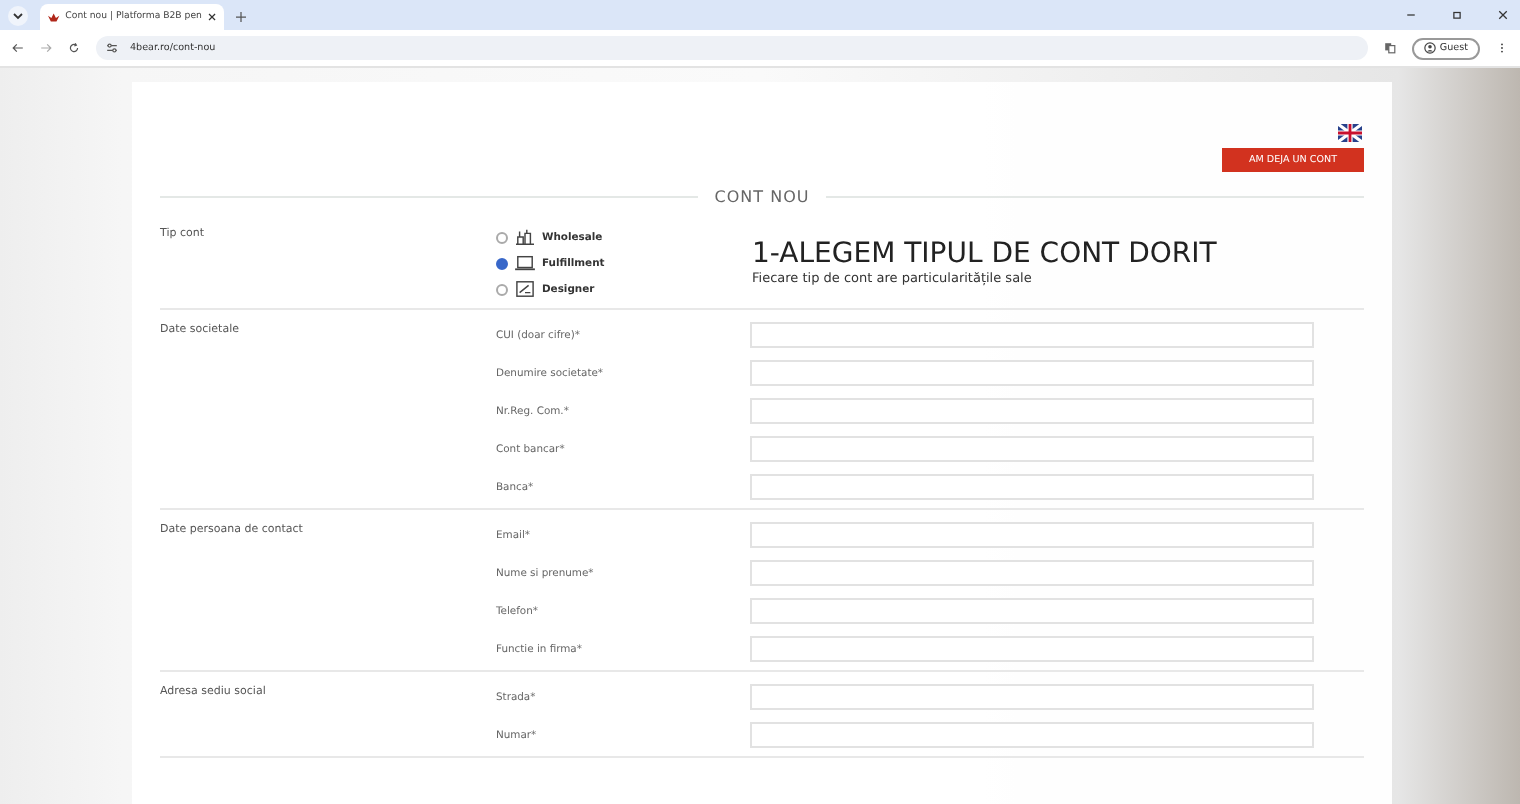 The width and height of the screenshot is (1520, 804). Describe the element at coordinates (1350, 133) in the screenshot. I see `flag-icon` at that location.